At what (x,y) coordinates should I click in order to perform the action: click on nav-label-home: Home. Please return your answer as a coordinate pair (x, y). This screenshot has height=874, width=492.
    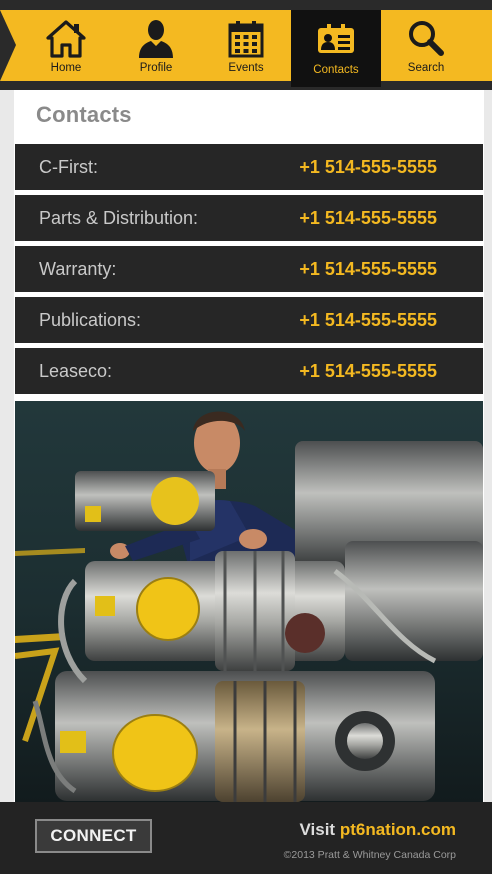
    Looking at the image, I should click on (66, 68).